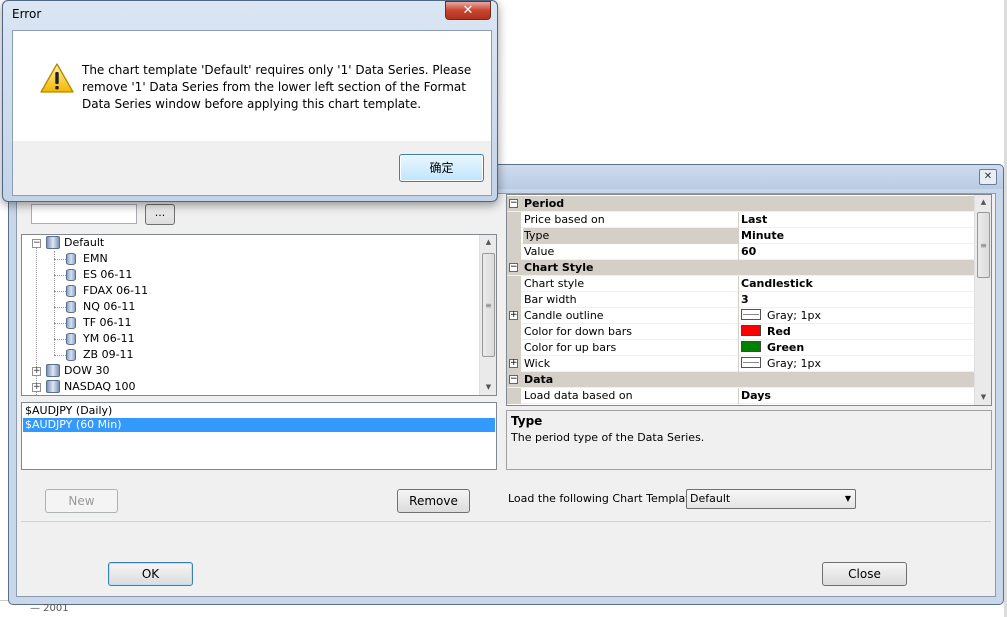 Image resolution: width=1007 pixels, height=617 pixels. I want to click on description-title: Type, so click(527, 421).